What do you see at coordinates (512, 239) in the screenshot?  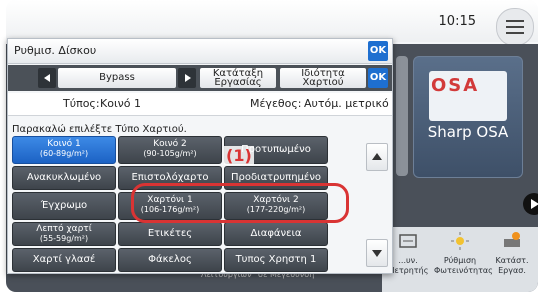 I see `job-status-icon` at bounding box center [512, 239].